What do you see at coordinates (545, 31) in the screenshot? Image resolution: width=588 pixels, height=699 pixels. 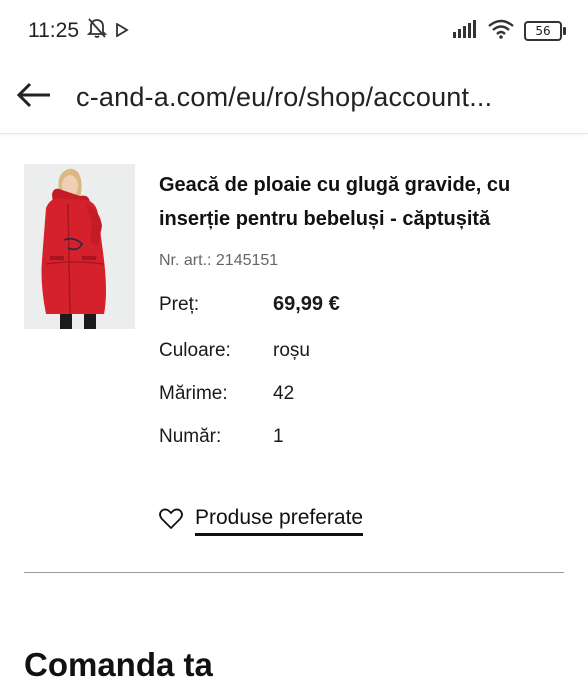 I see `battery-indicator: 56` at bounding box center [545, 31].